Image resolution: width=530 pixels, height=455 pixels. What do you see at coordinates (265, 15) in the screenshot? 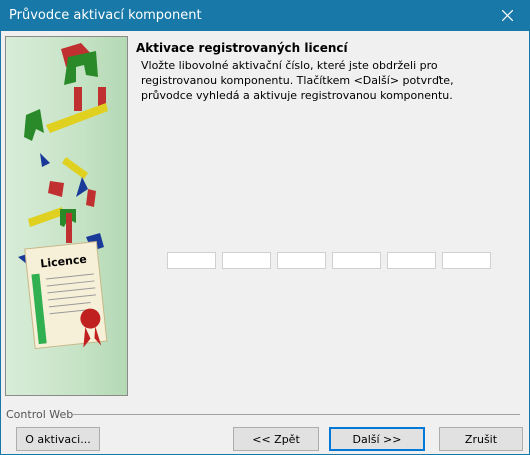
I see `title-bar: Průvodce aktivací komponent` at bounding box center [265, 15].